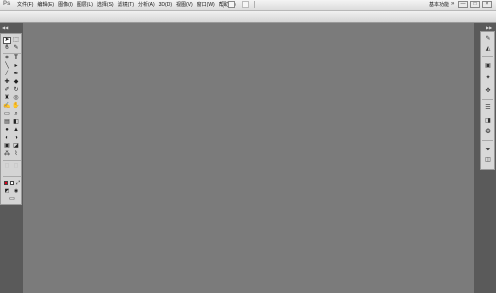  What do you see at coordinates (25, 5) in the screenshot?
I see `menu-file: 文件(F)` at bounding box center [25, 5].